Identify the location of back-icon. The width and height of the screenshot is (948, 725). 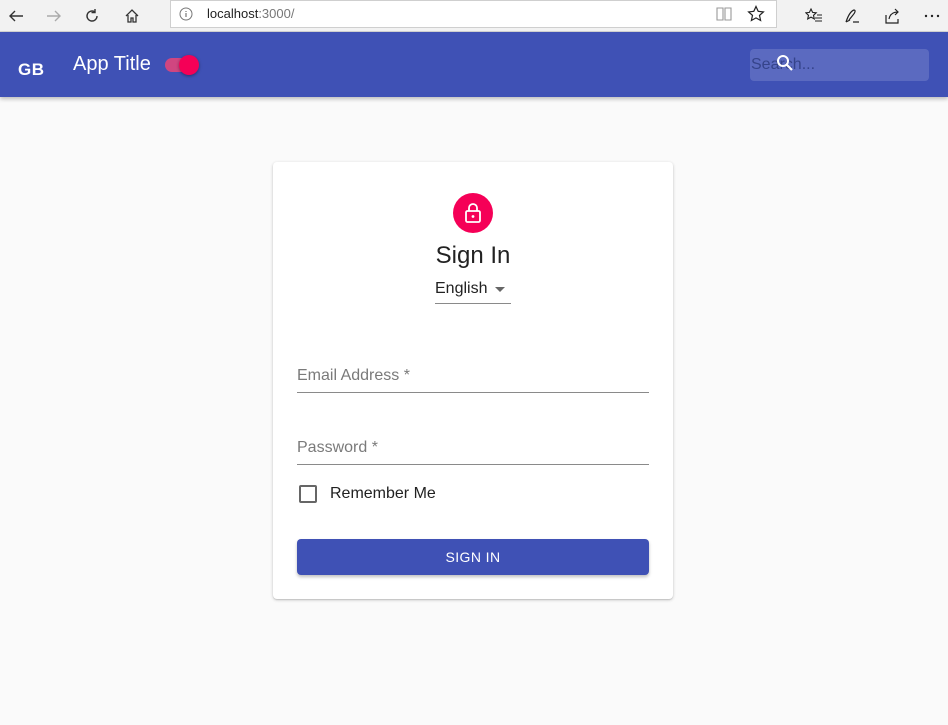
(16, 16).